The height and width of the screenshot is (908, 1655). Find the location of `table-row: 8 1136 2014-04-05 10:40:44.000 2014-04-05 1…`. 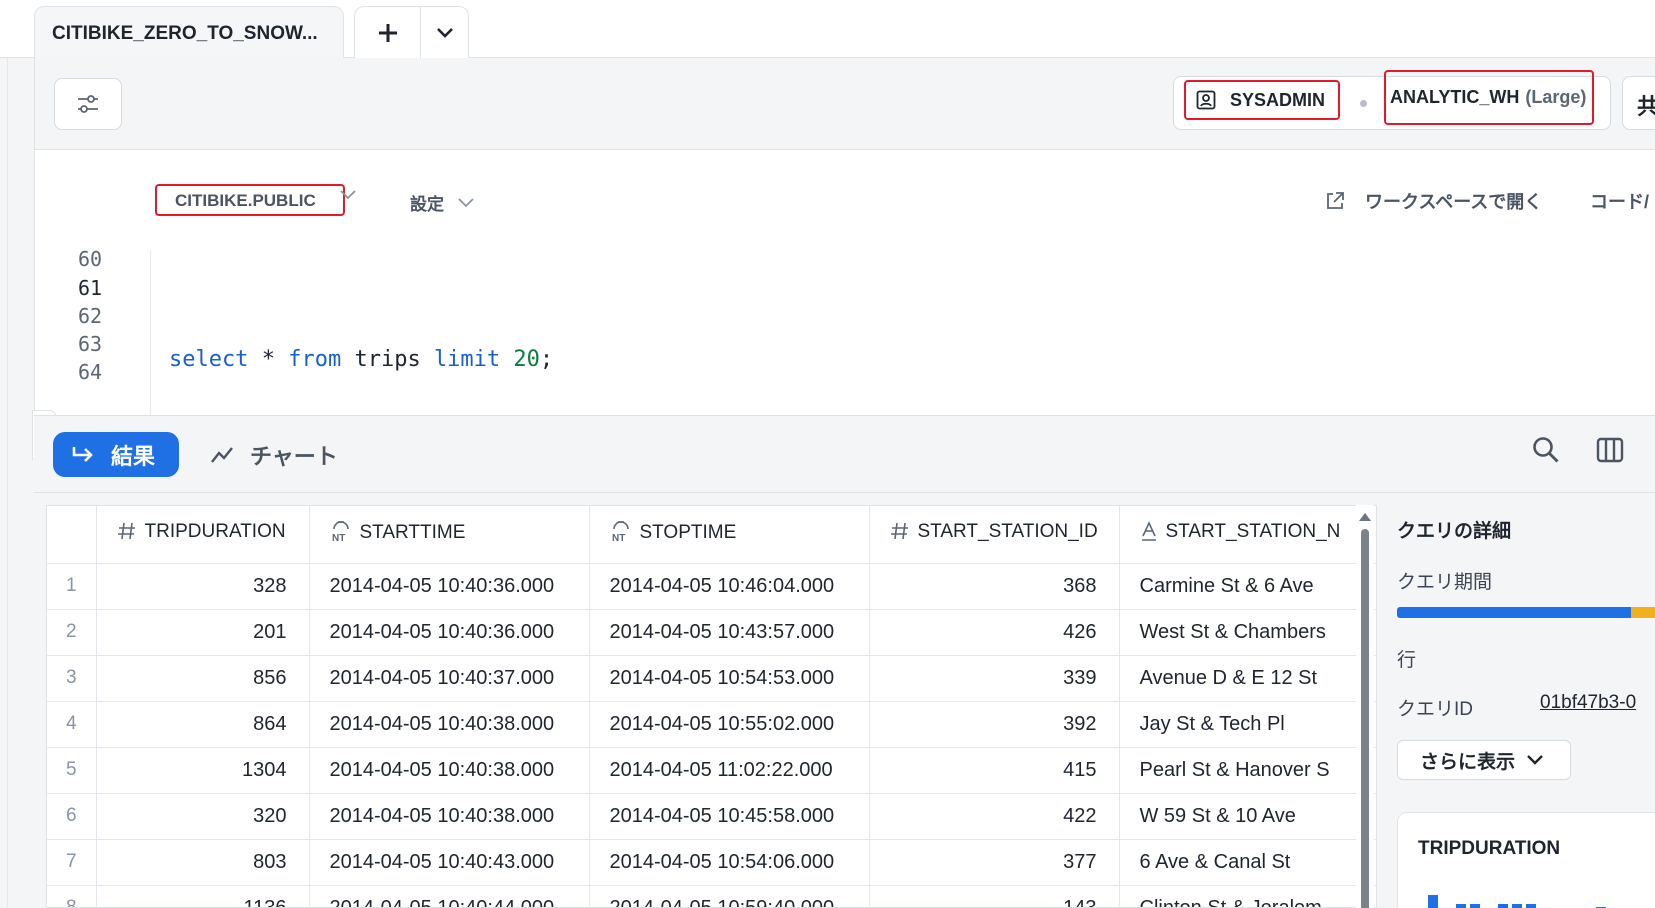

table-row: 8 1136 2014-04-05 10:40:44.000 2014-04-05 1… is located at coordinates (711, 896).